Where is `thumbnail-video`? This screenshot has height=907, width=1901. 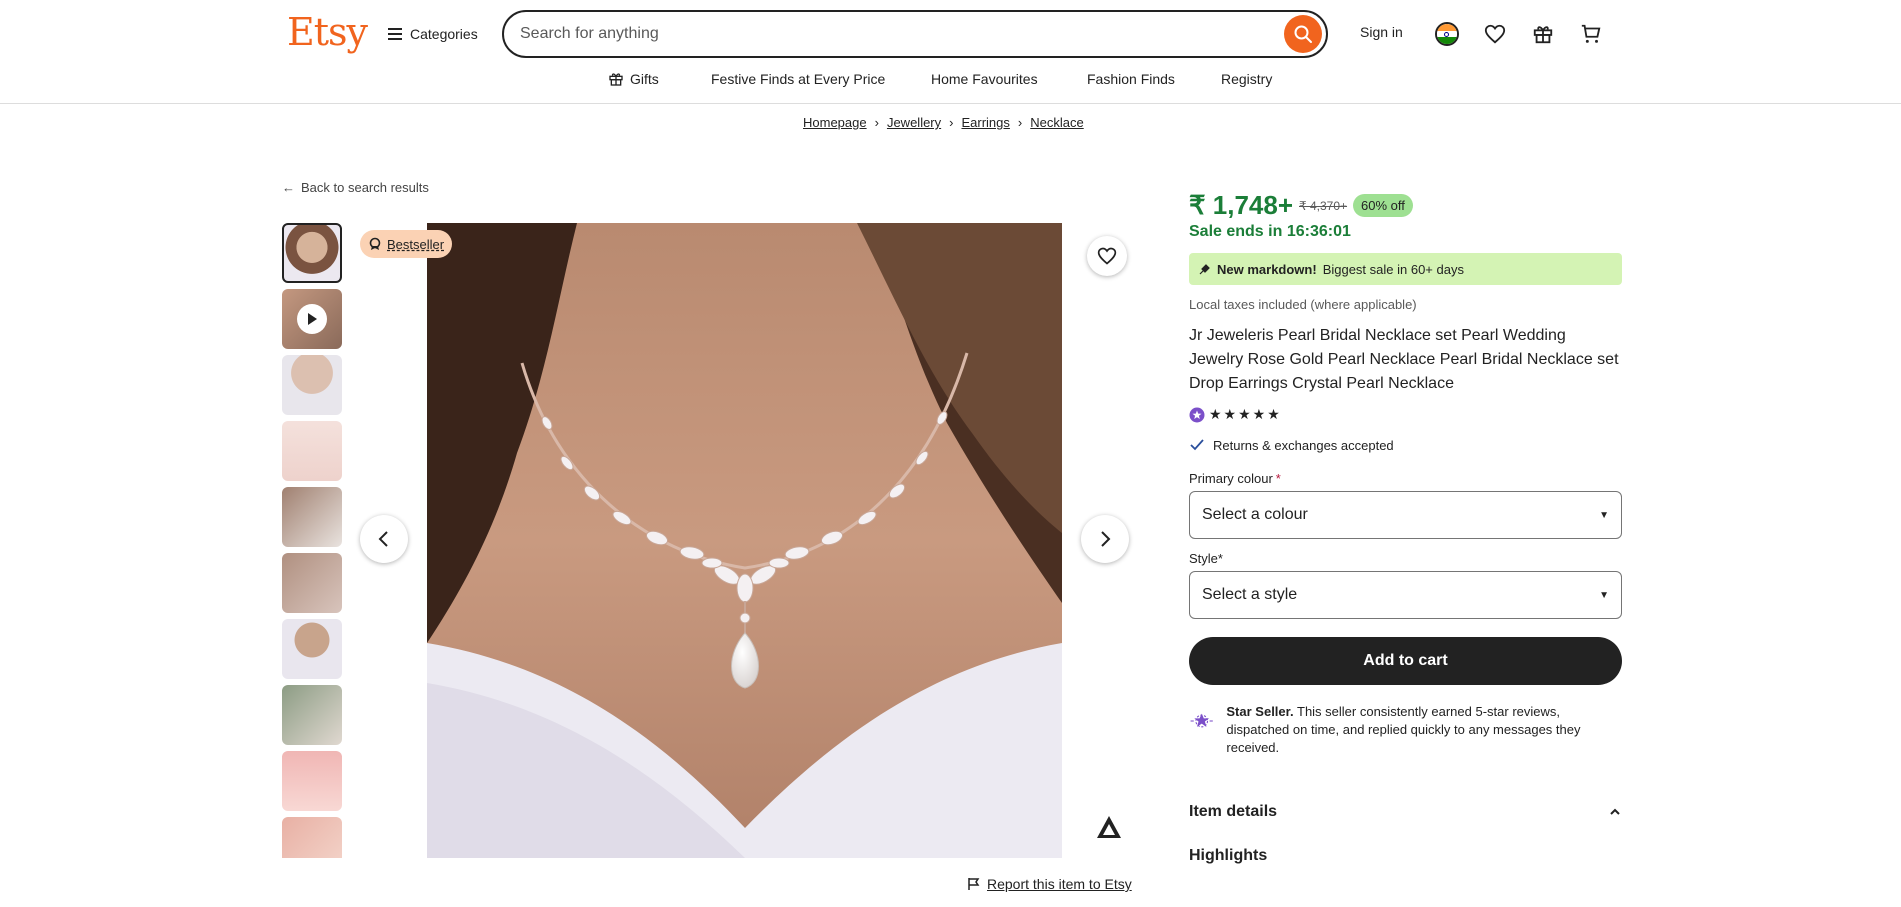
thumbnail-video is located at coordinates (312, 319).